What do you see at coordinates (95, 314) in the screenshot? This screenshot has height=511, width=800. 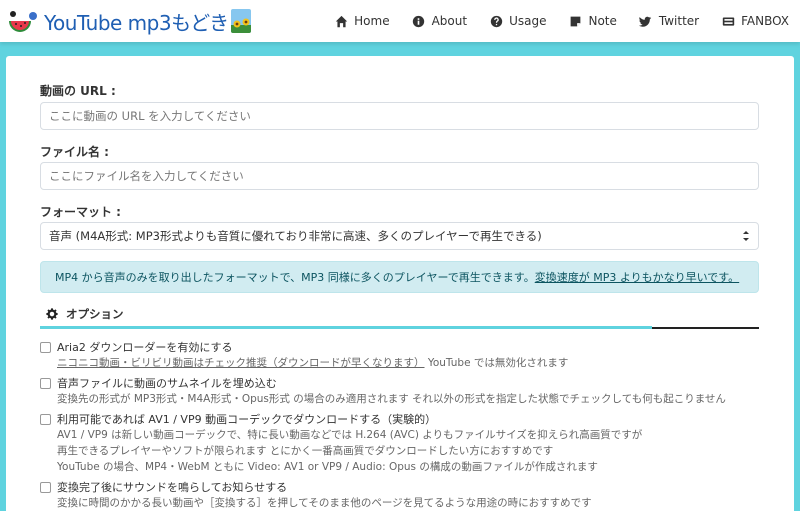 I see `tab-options-label: オプション` at bounding box center [95, 314].